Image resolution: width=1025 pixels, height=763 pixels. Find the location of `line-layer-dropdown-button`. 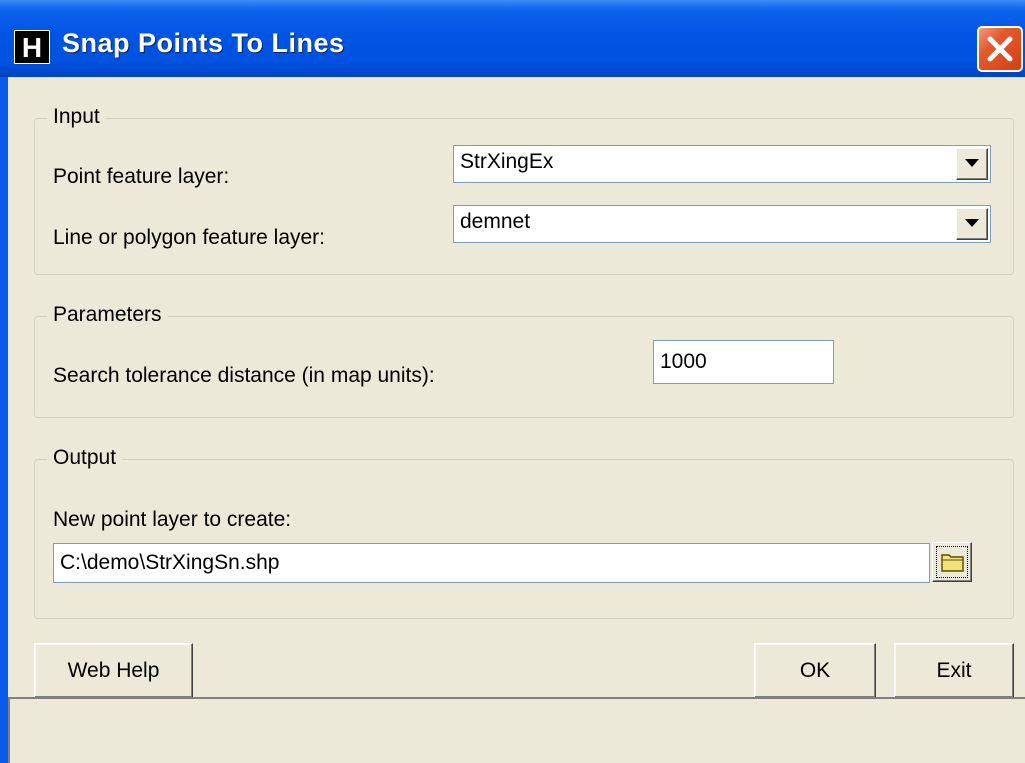

line-layer-dropdown-button is located at coordinates (972, 224).